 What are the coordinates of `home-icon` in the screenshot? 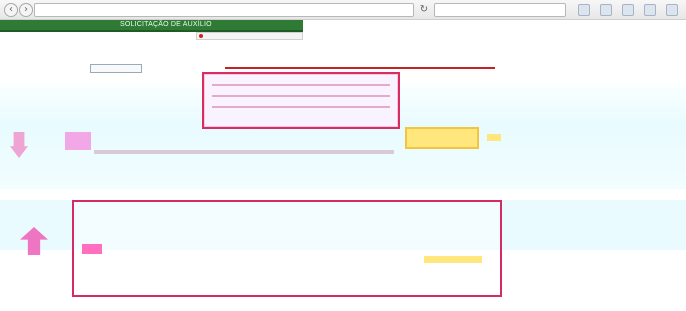 It's located at (628, 10).